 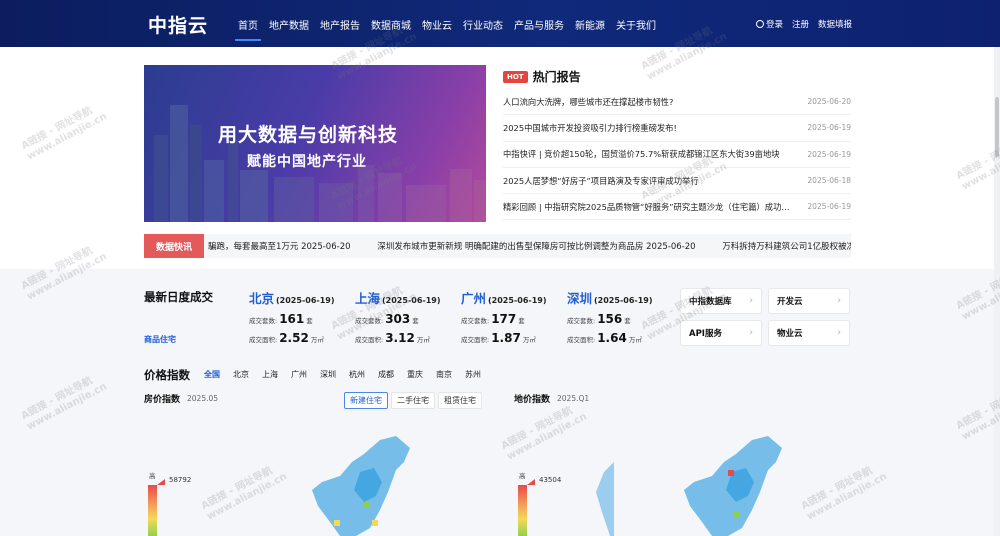 I want to click on tab-beijing: 北京, so click(x=241, y=374).